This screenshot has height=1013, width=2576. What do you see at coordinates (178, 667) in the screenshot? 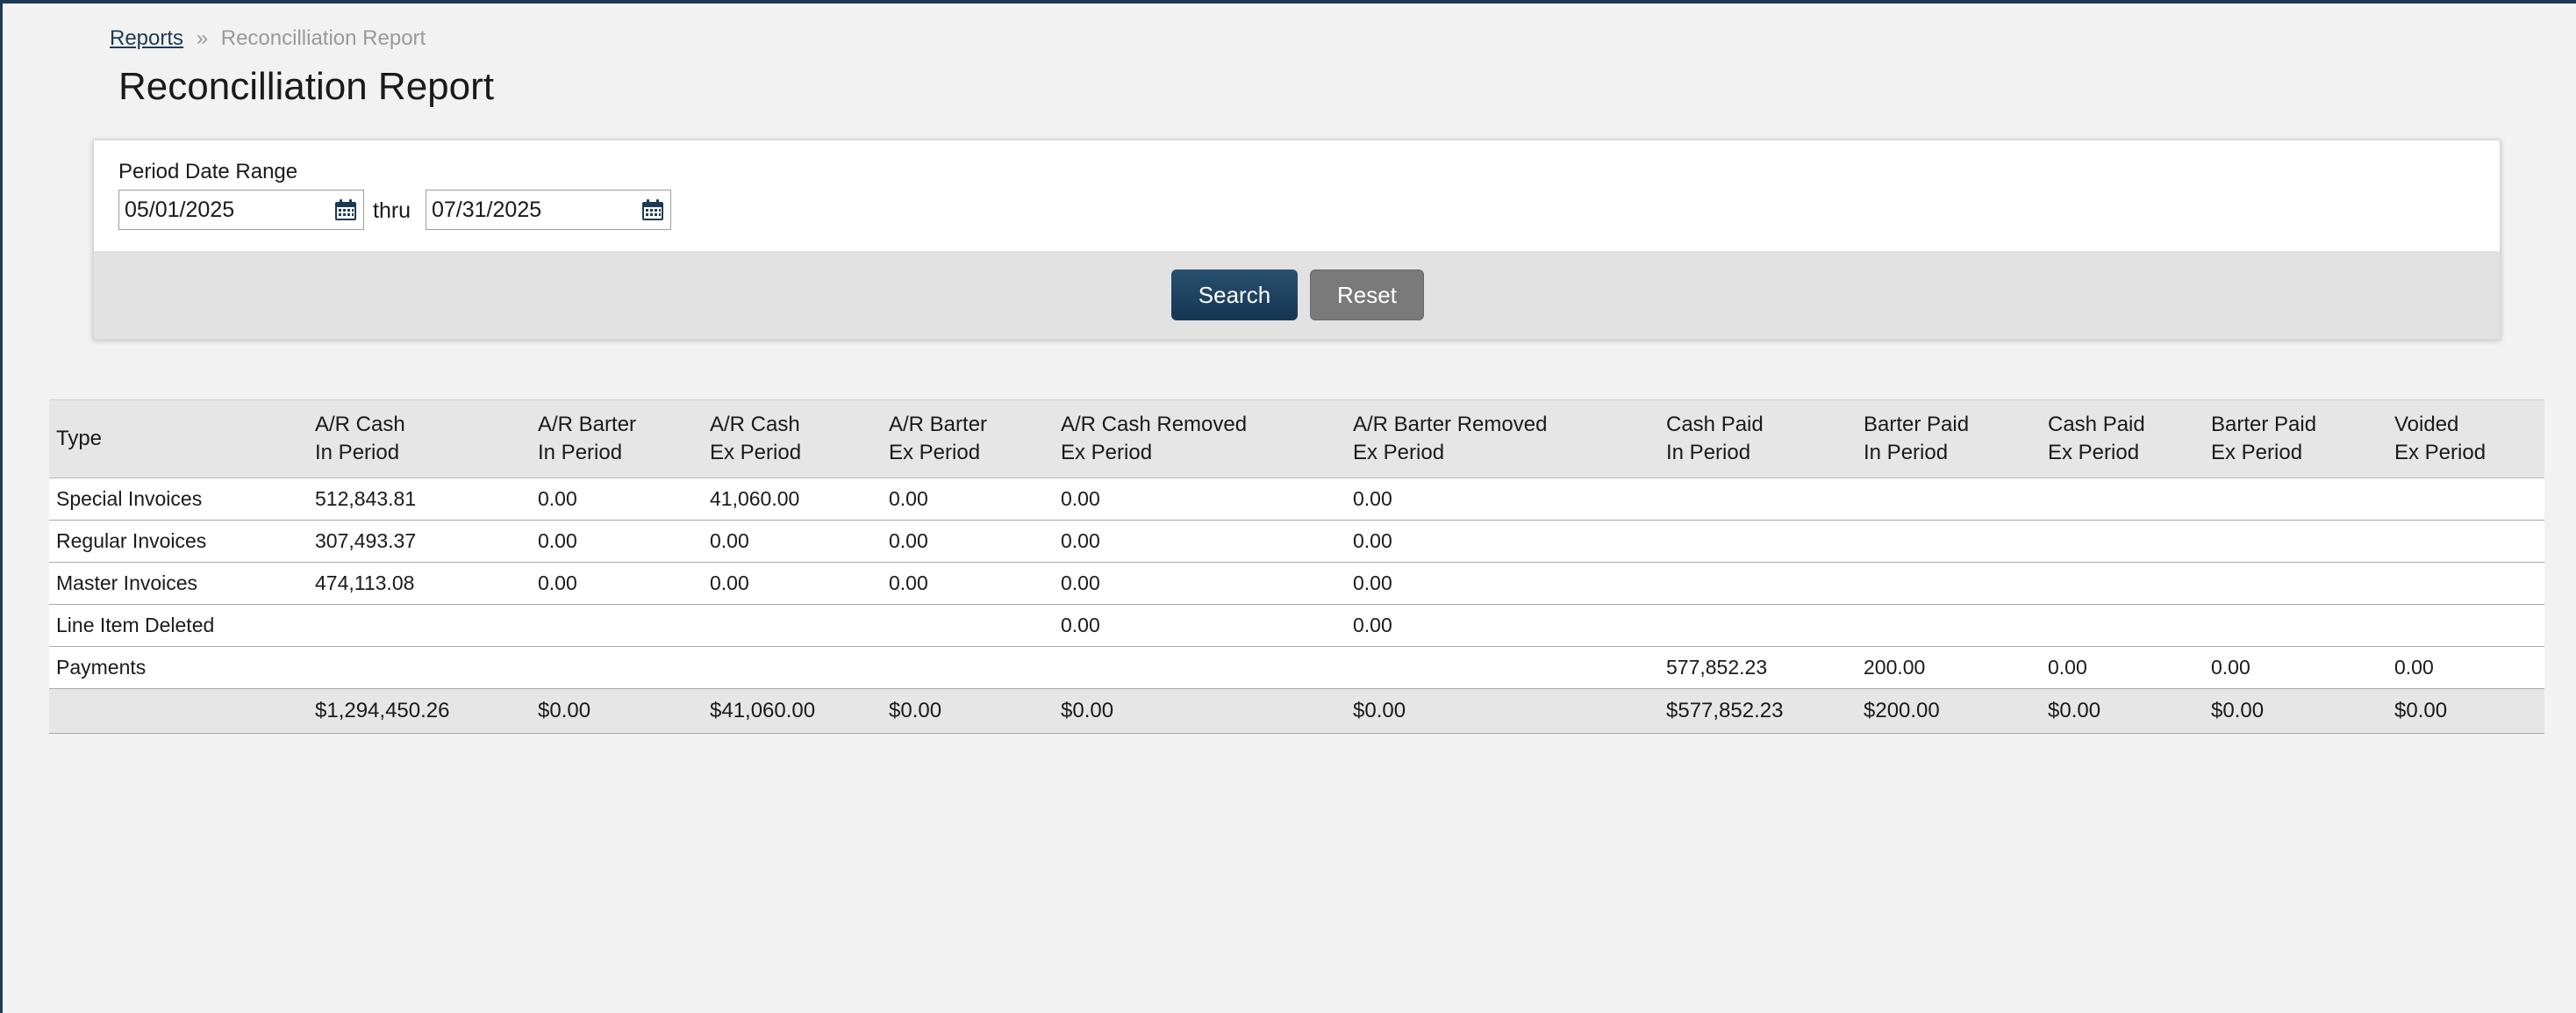
I see `table-cell: Payments` at bounding box center [178, 667].